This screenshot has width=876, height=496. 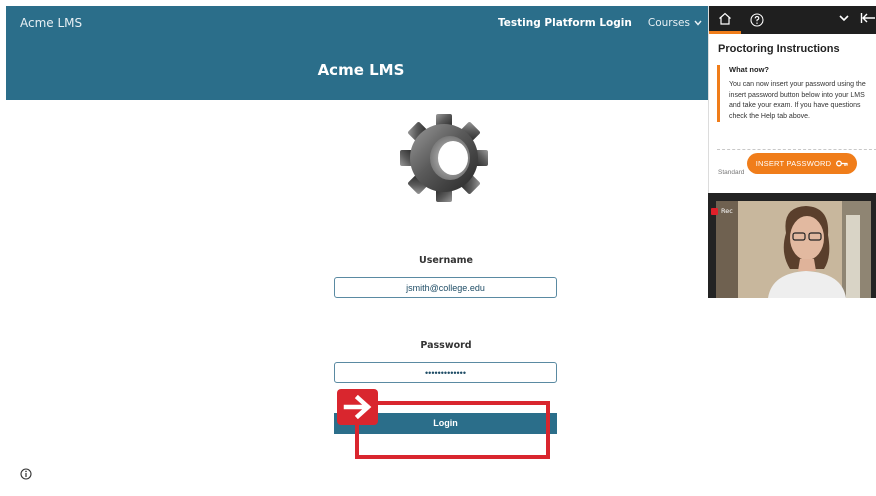 I want to click on info-icon, so click(x=26, y=474).